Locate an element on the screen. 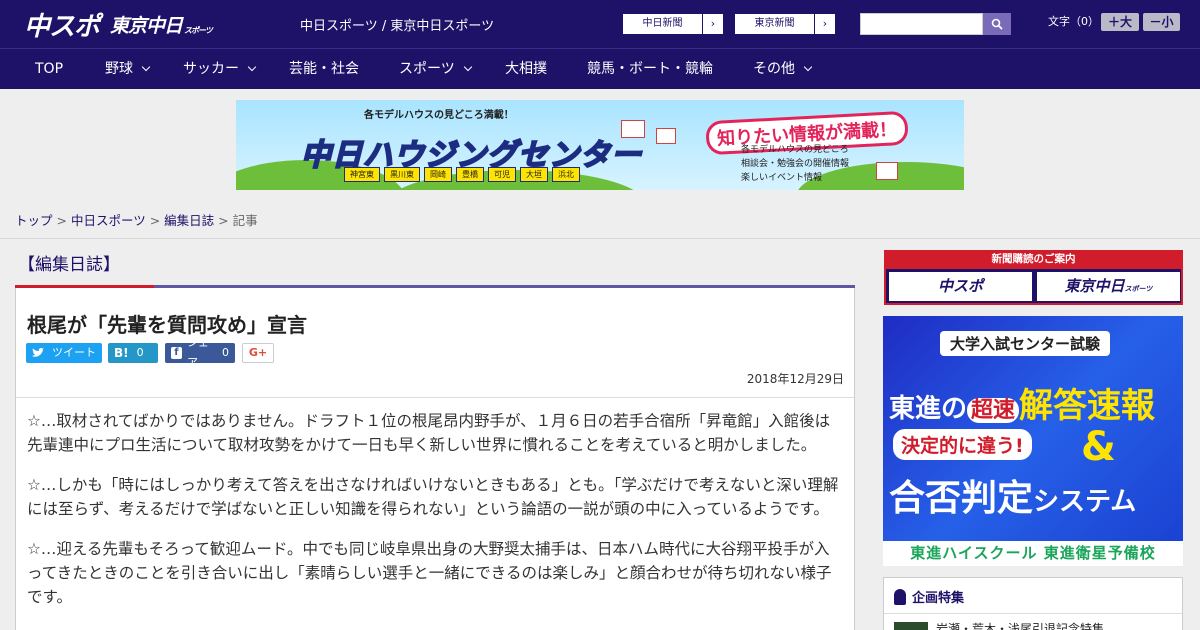 The width and height of the screenshot is (1200, 630). chunichi-sports-logo: 中スポ is located at coordinates (62, 25).